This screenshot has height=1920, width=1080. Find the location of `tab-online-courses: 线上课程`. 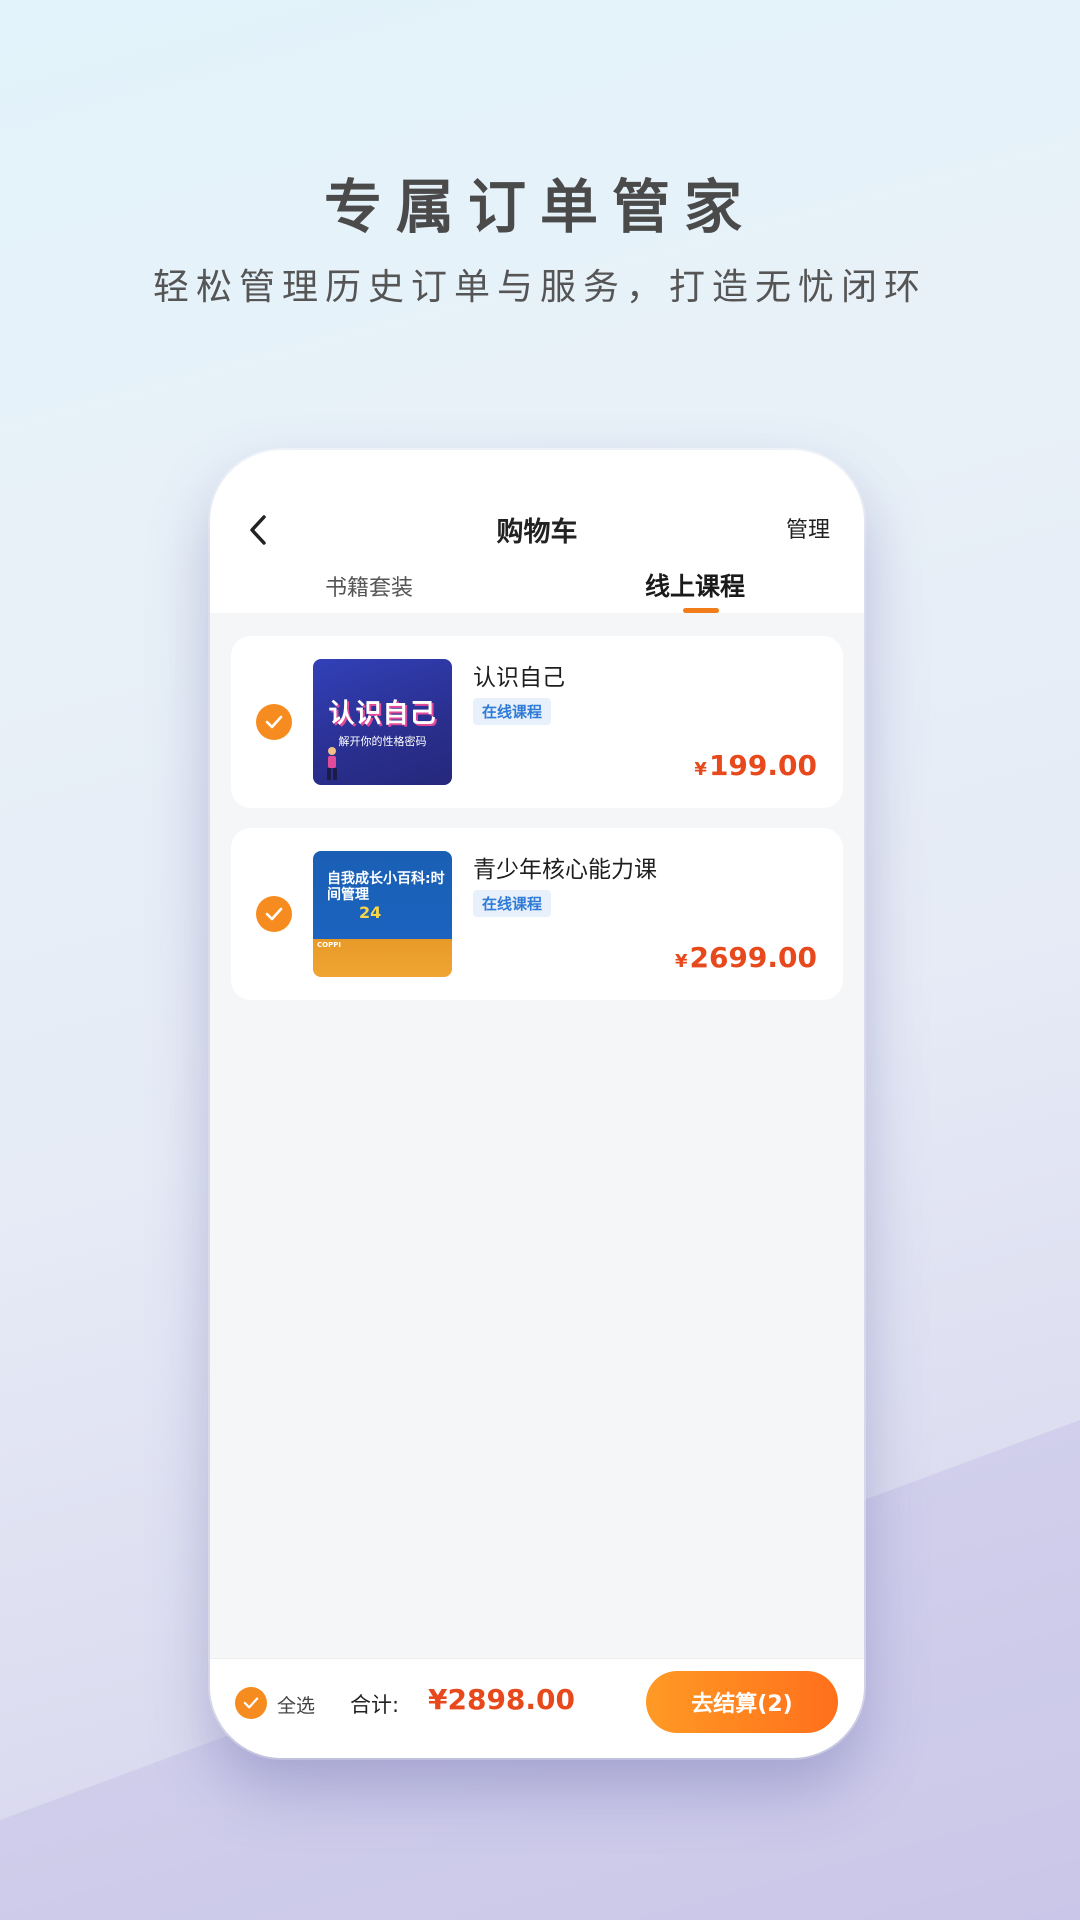

tab-online-courses: 线上课程 is located at coordinates (695, 585).